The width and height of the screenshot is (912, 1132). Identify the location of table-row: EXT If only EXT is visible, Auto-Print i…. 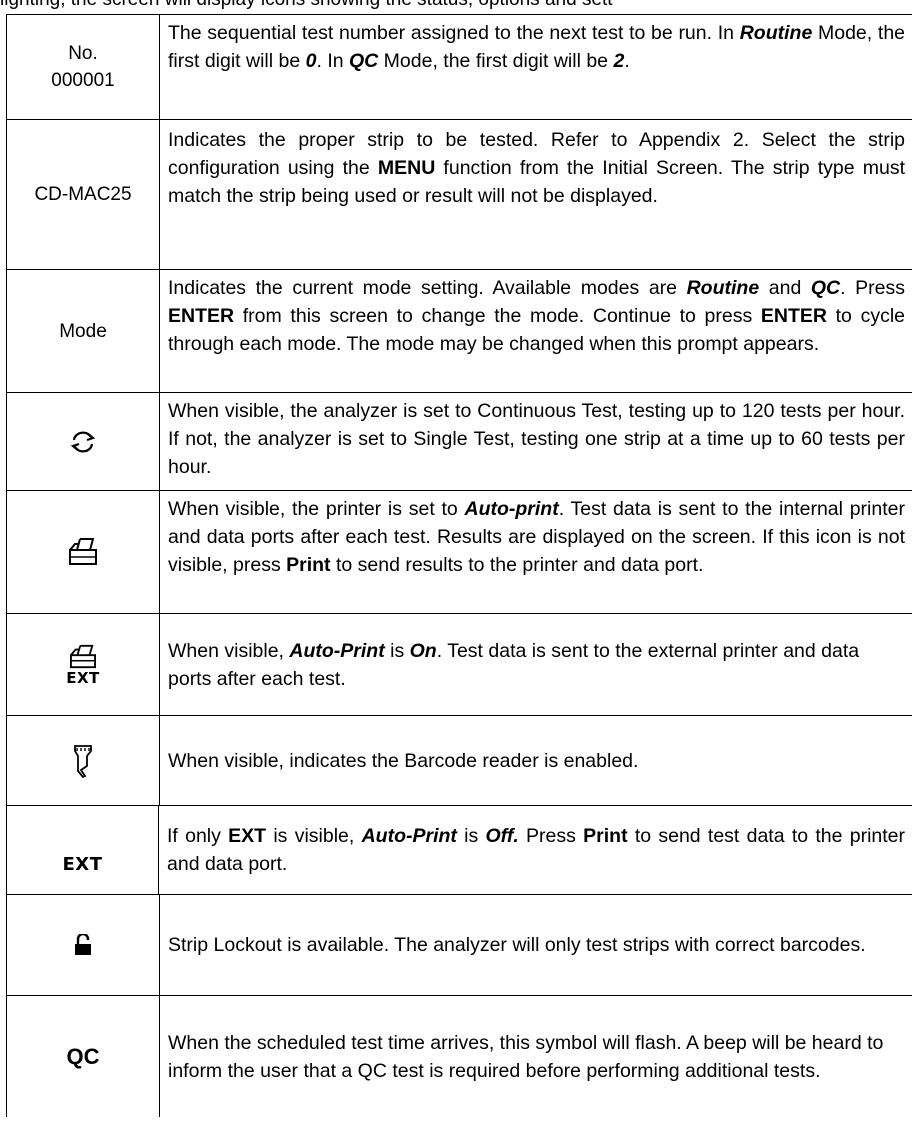
(459, 849).